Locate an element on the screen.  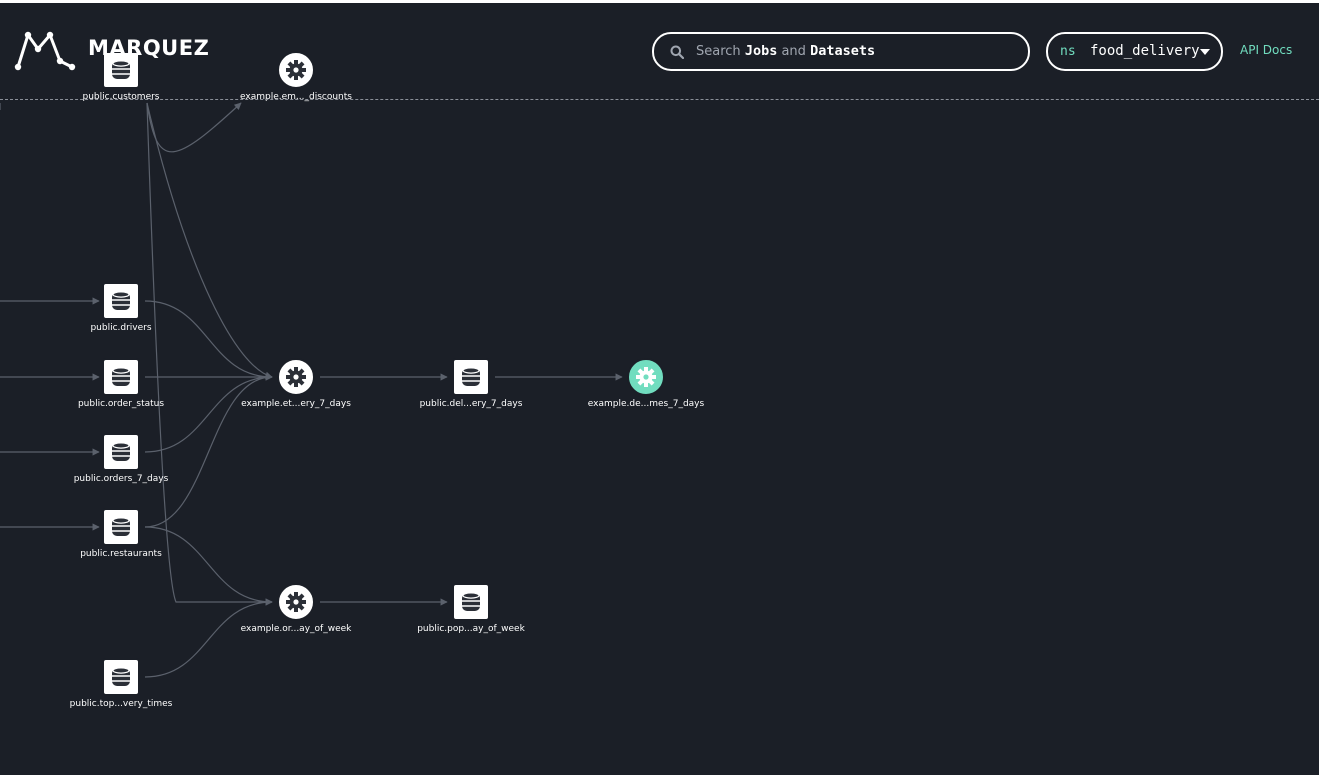
node-label: public.del...ery_7_days is located at coordinates (471, 404).